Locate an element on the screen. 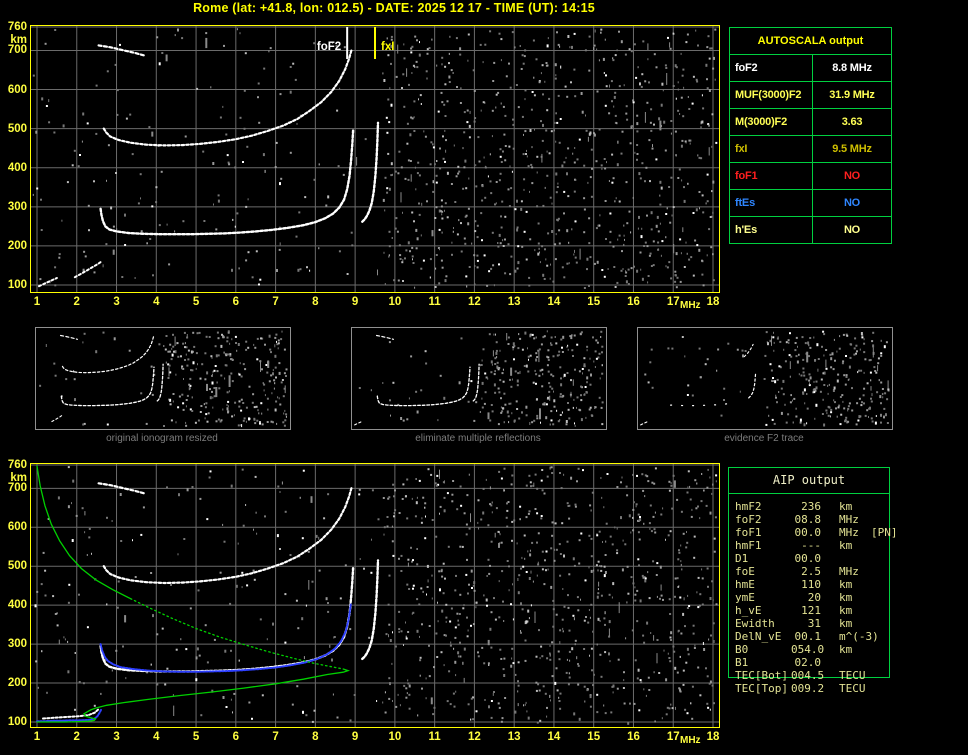  aip-row-Ewidth: Ewidth 31 km is located at coordinates (845, 623).